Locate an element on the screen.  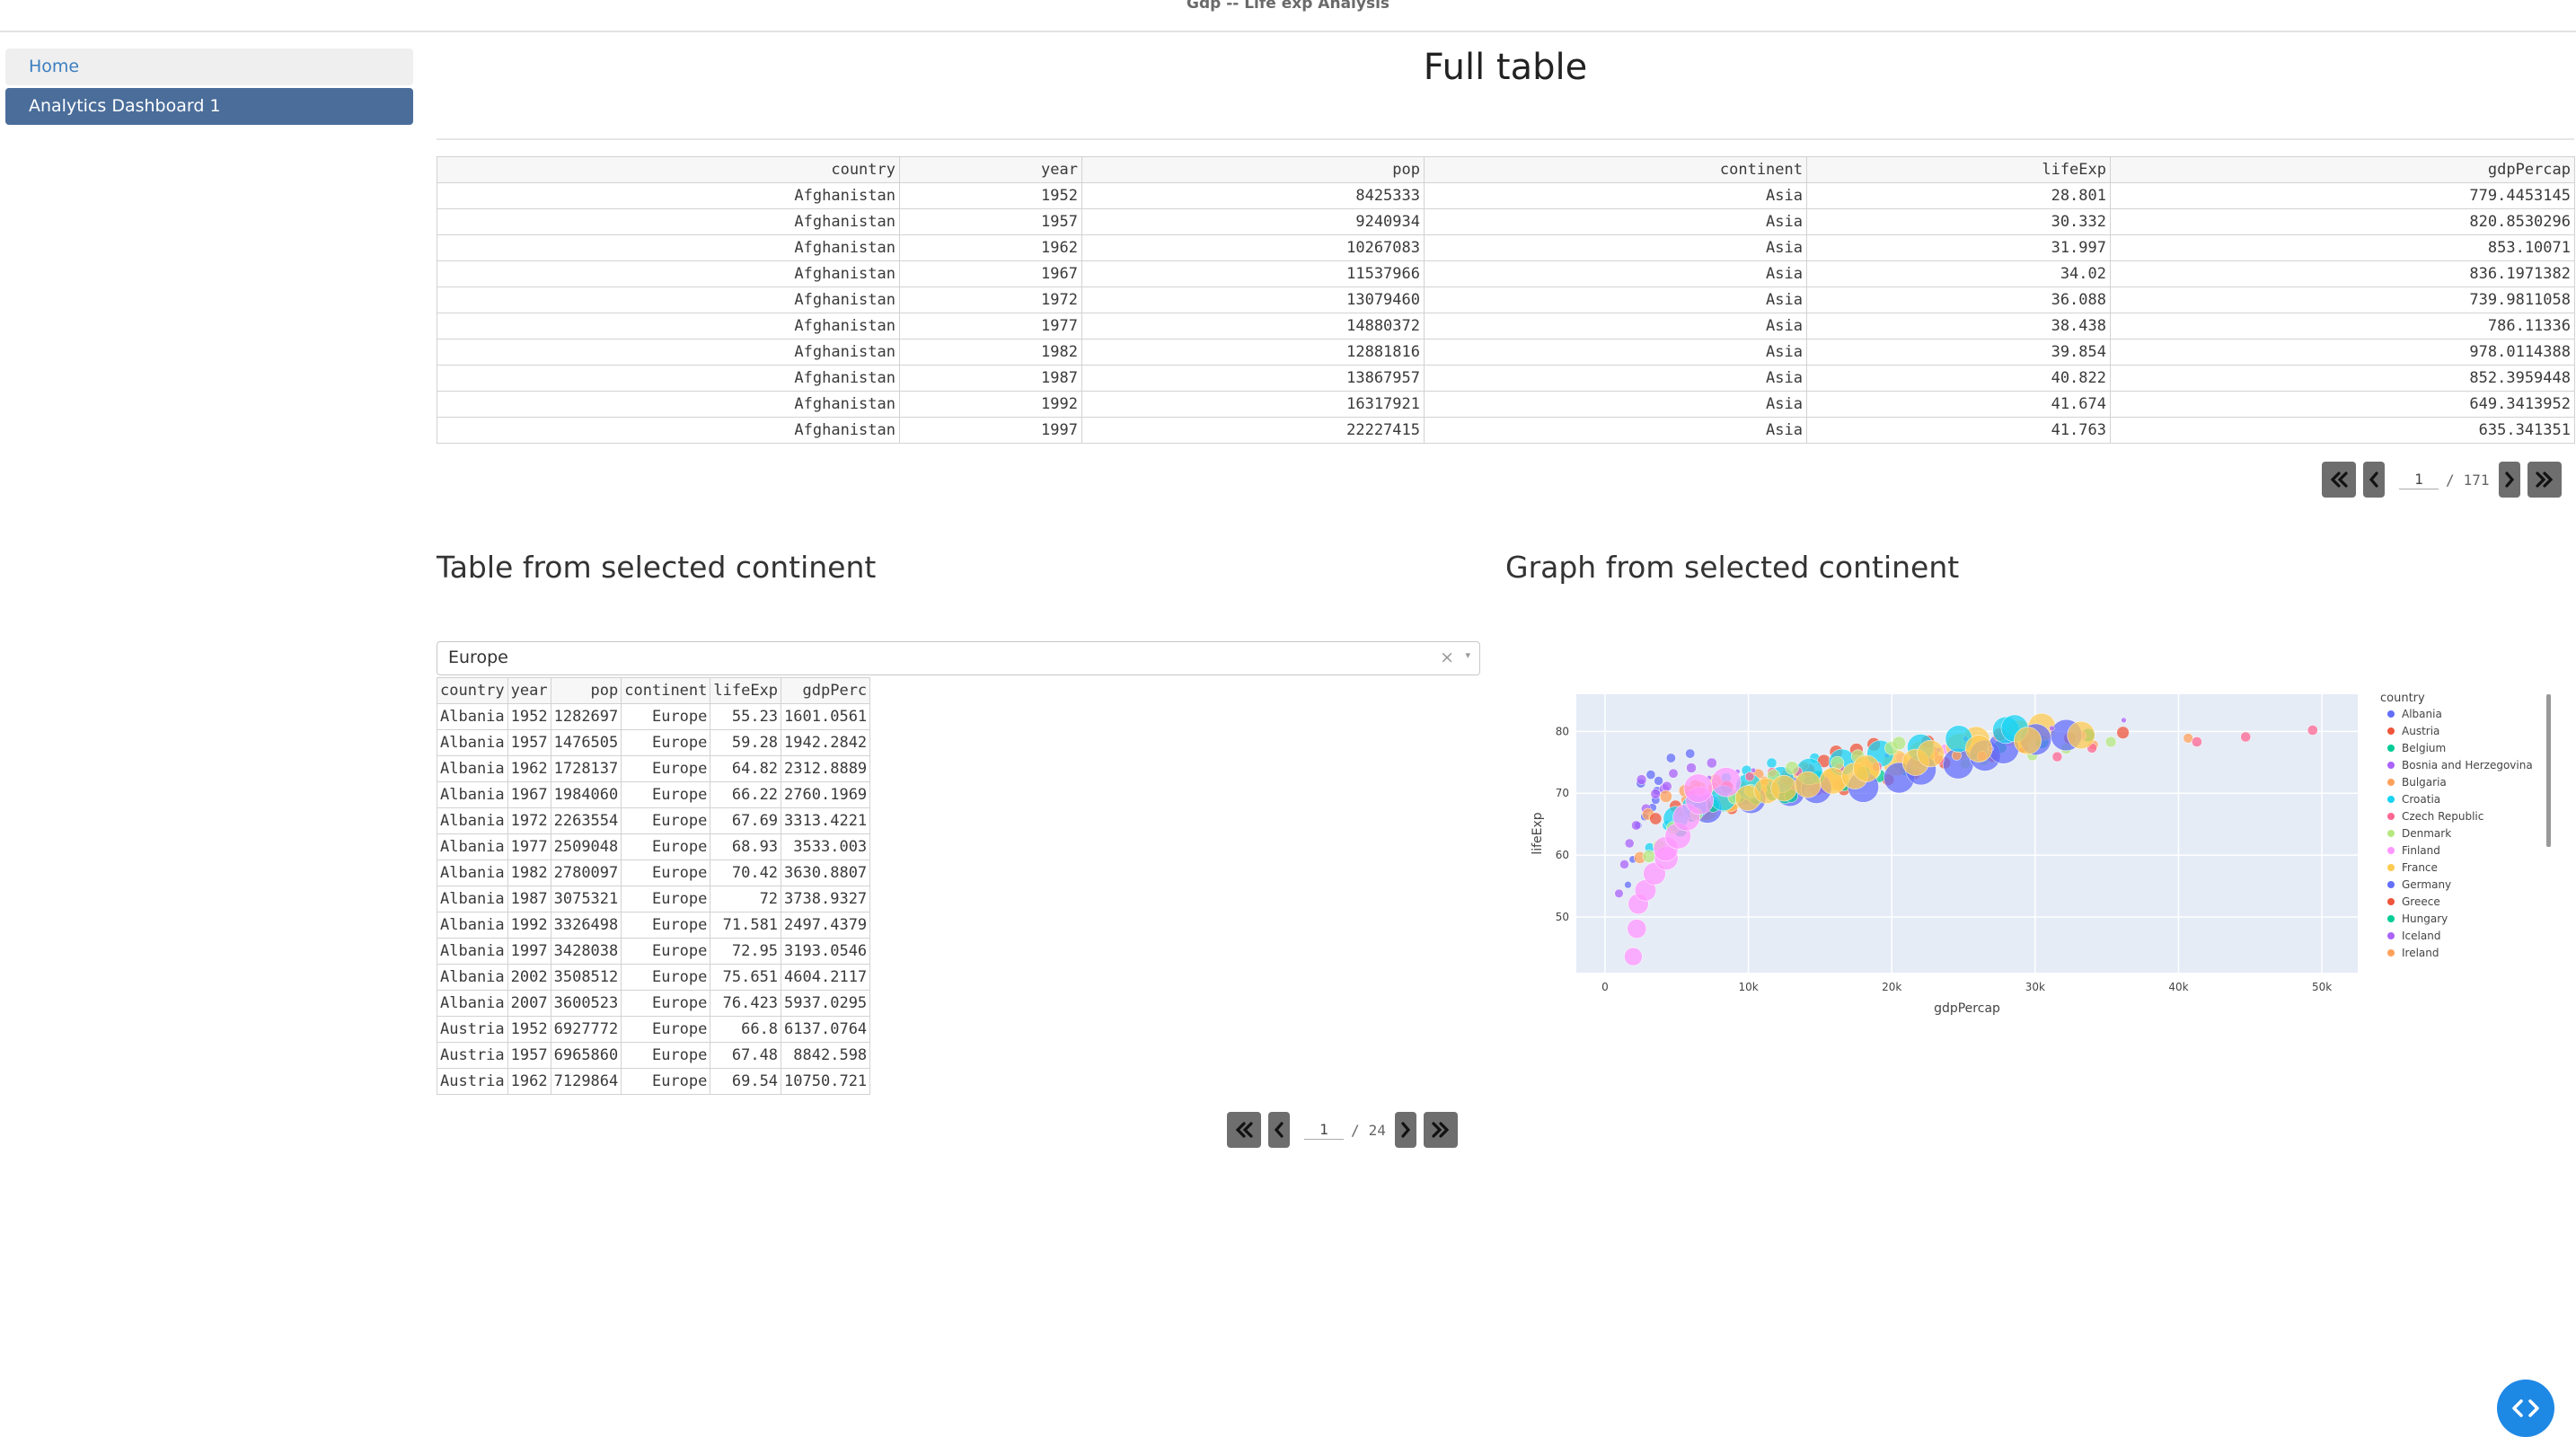
table-cell: 7129864 is located at coordinates (586, 1081).